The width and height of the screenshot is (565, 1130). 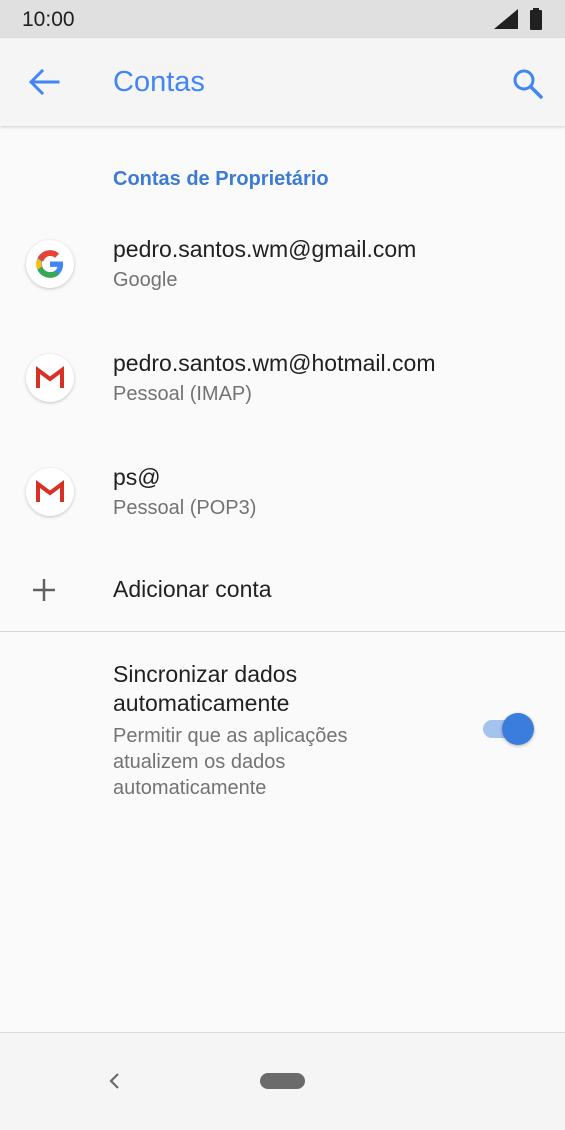 I want to click on add-account-button: Adicionar conta, so click(x=282, y=590).